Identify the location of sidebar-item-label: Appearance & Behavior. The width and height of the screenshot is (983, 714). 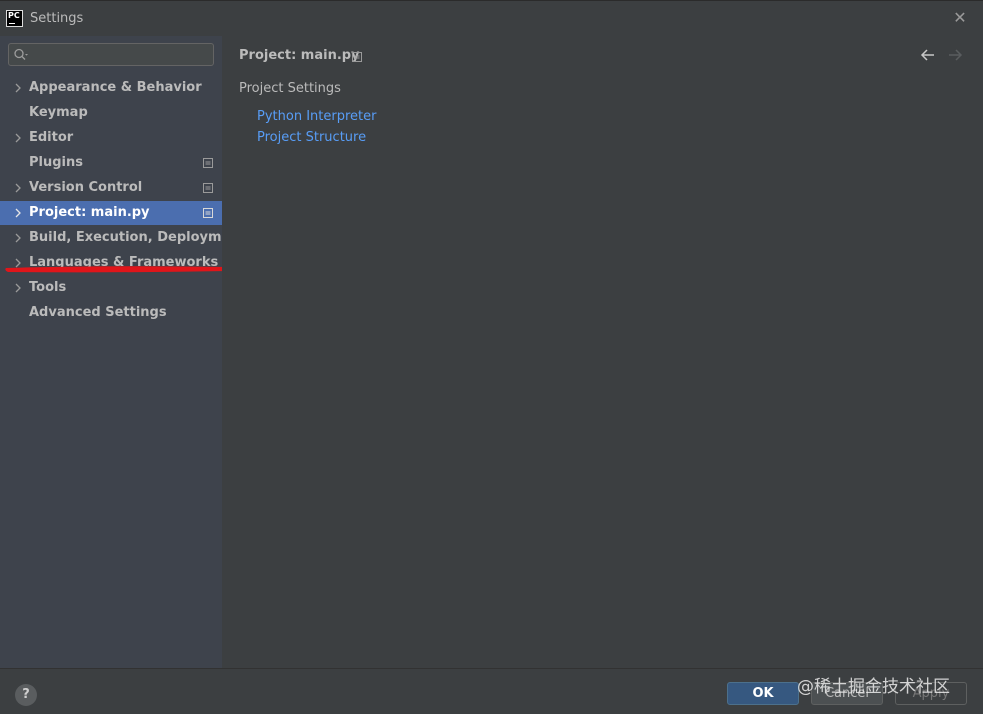
(115, 87).